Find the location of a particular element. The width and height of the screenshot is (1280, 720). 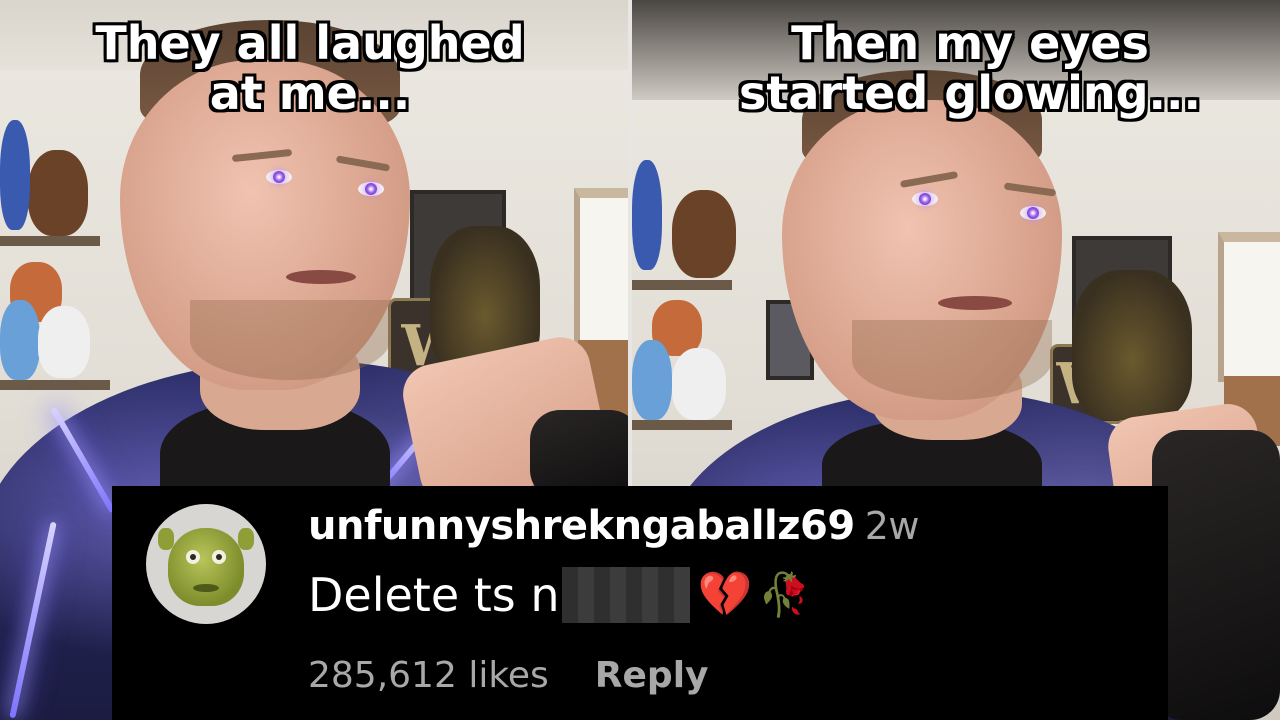

comment-body: Delete ts n 💔 🥀 is located at coordinates (559, 595).